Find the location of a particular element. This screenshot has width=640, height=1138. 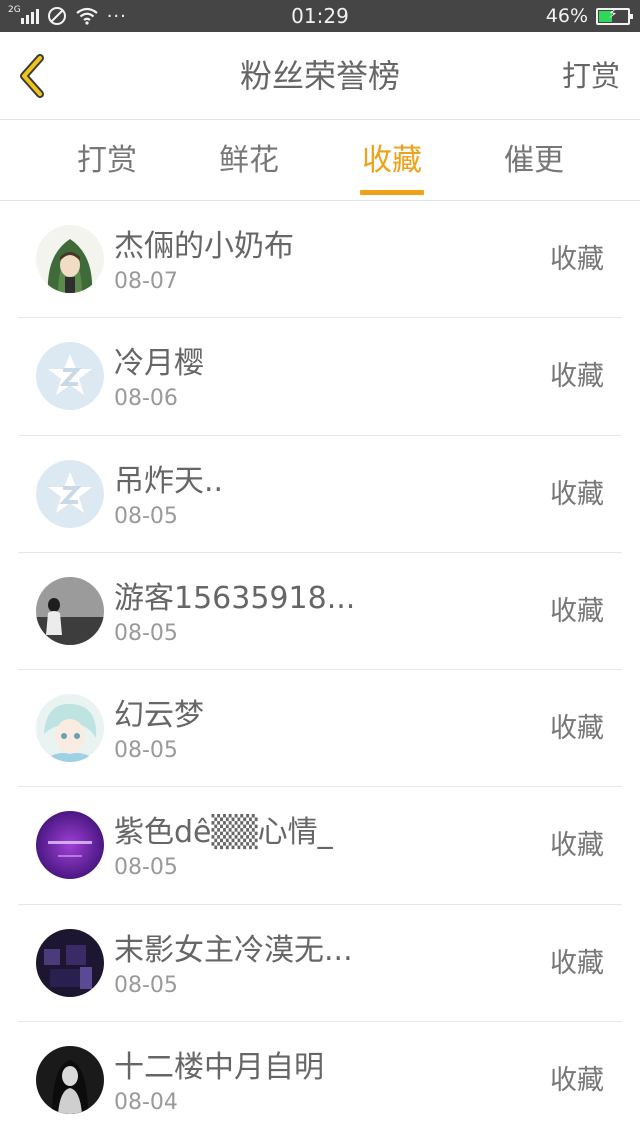

green-hood-avatar-icon is located at coordinates (70, 259).